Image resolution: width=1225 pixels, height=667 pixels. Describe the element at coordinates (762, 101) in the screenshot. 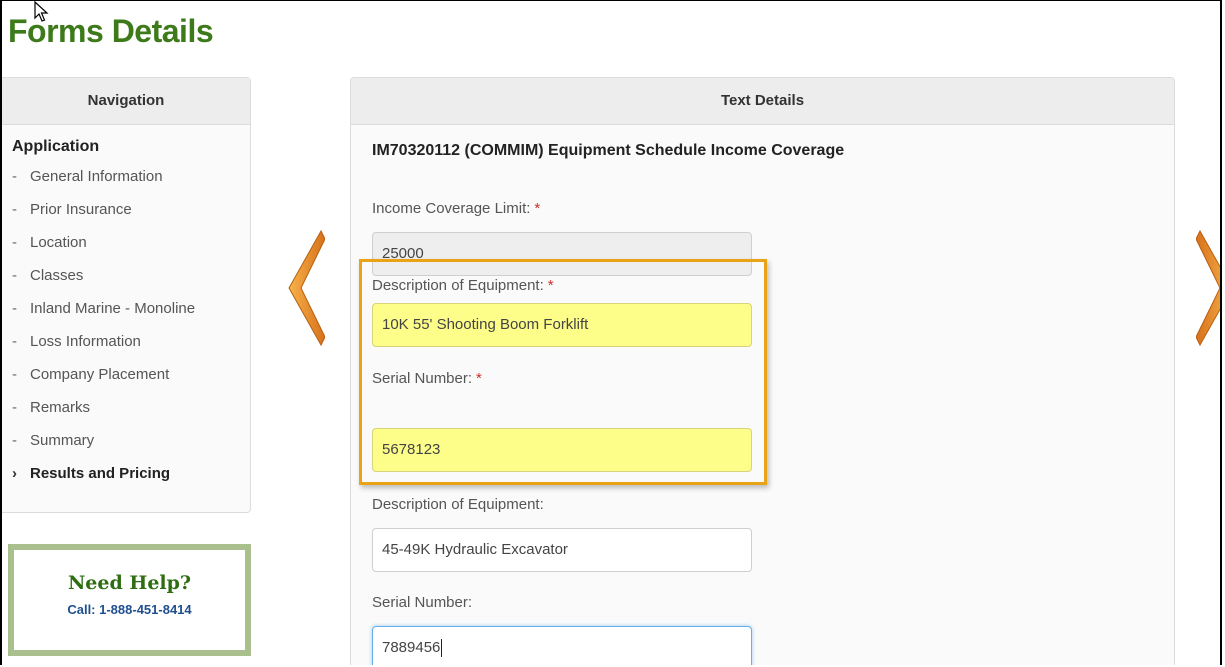

I see `text-details-header: Text Details` at that location.